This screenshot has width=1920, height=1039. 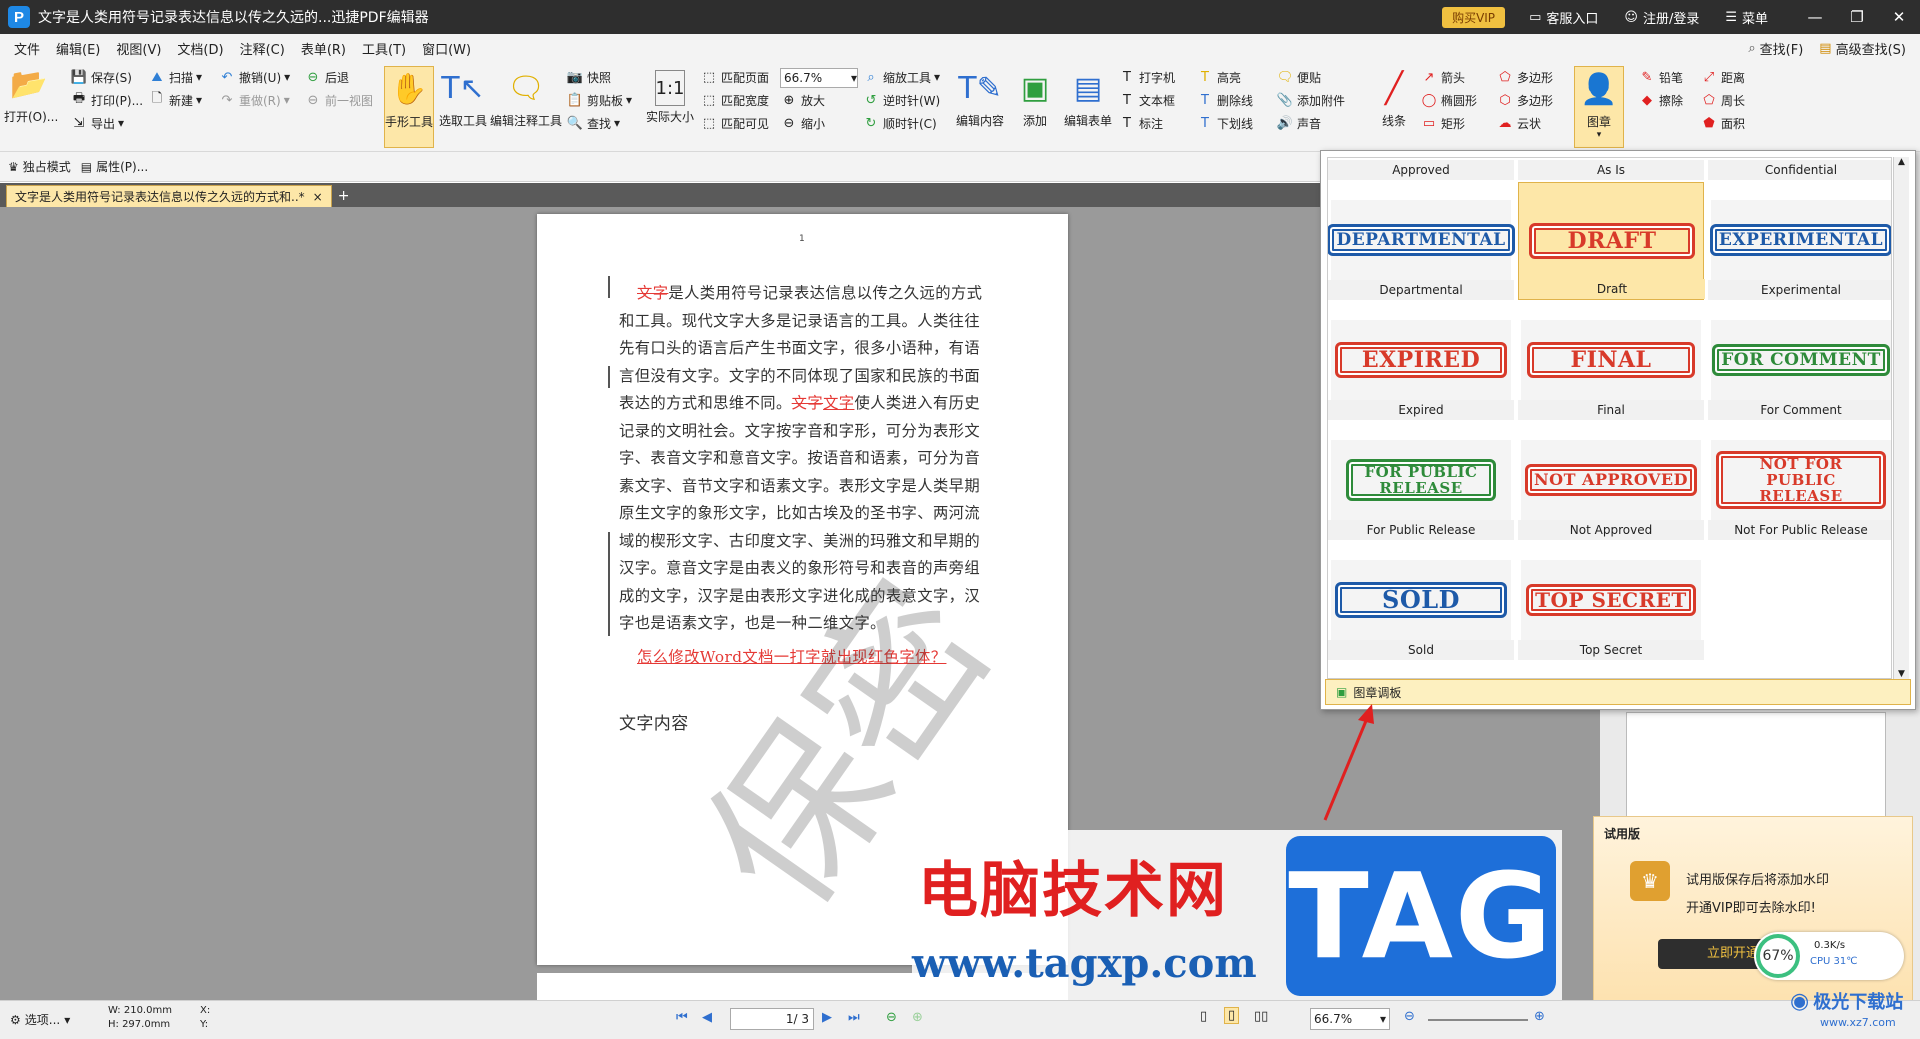 I want to click on page-input: 1/ 3, so click(x=772, y=1019).